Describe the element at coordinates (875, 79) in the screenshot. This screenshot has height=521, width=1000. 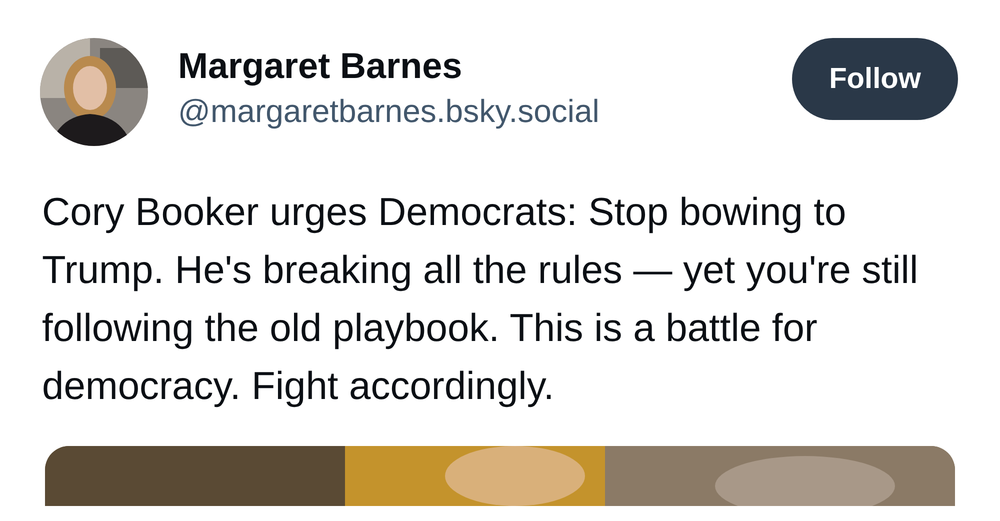
I see `follow-button: Follow` at that location.